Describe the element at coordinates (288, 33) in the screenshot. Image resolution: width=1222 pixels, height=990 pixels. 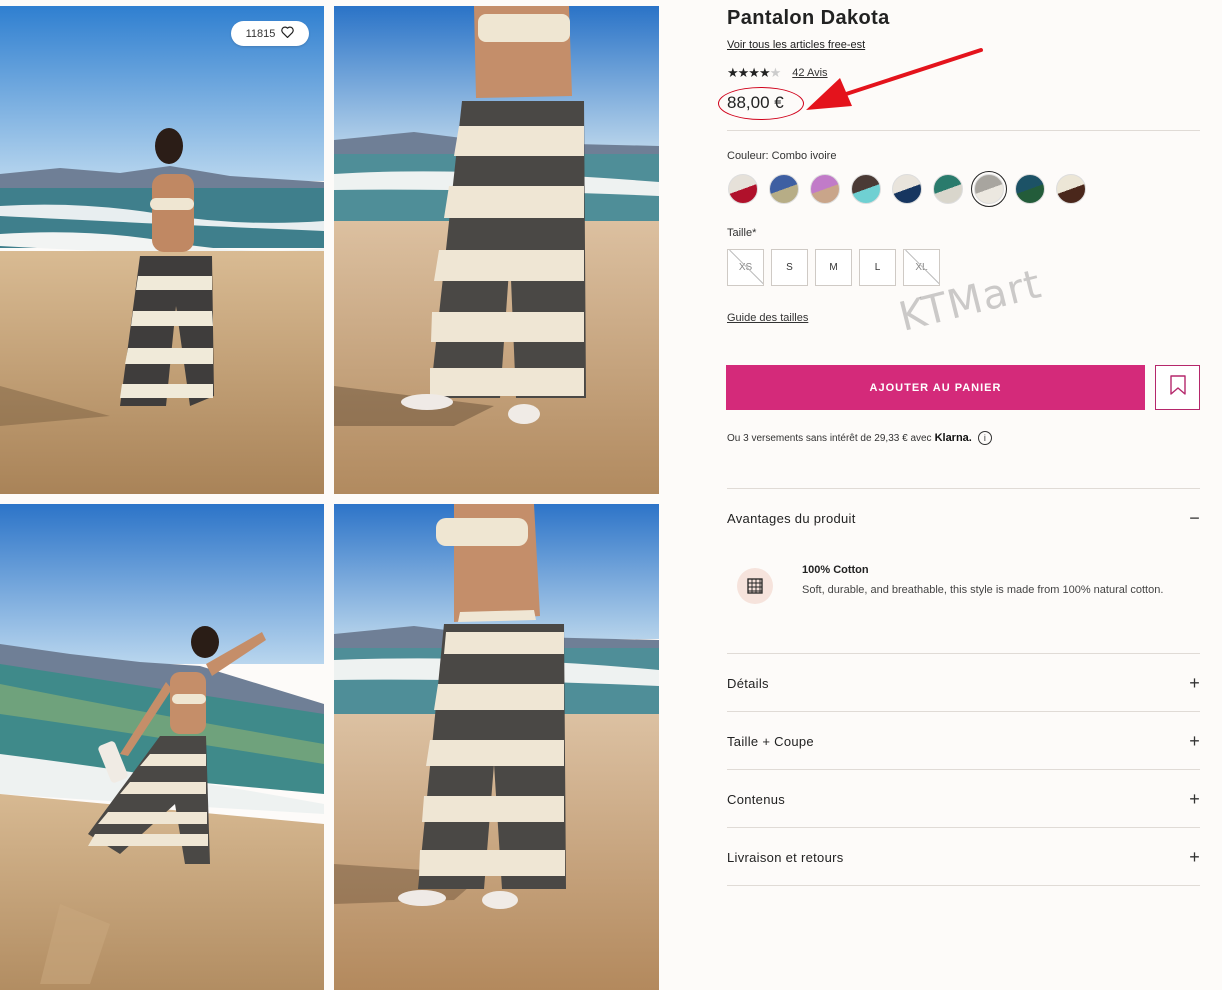
I see `heart-icon` at that location.